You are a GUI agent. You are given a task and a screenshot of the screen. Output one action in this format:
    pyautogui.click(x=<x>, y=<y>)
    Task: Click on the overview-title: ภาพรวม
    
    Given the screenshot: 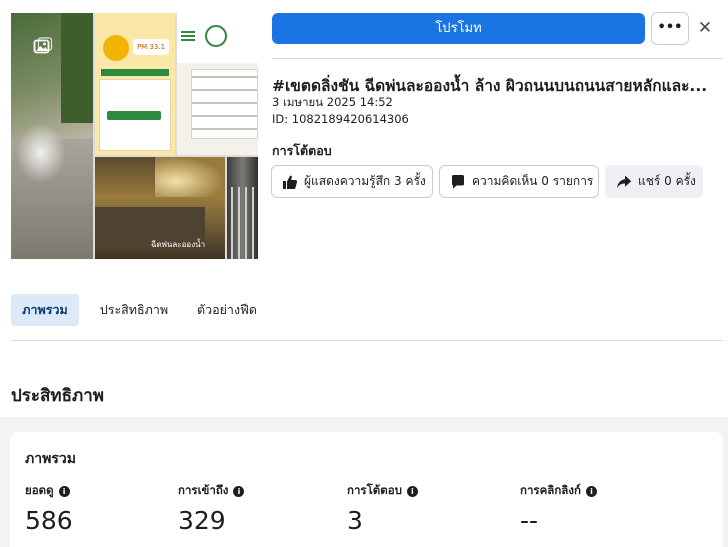 What is the action you would take?
    pyautogui.click(x=50, y=459)
    